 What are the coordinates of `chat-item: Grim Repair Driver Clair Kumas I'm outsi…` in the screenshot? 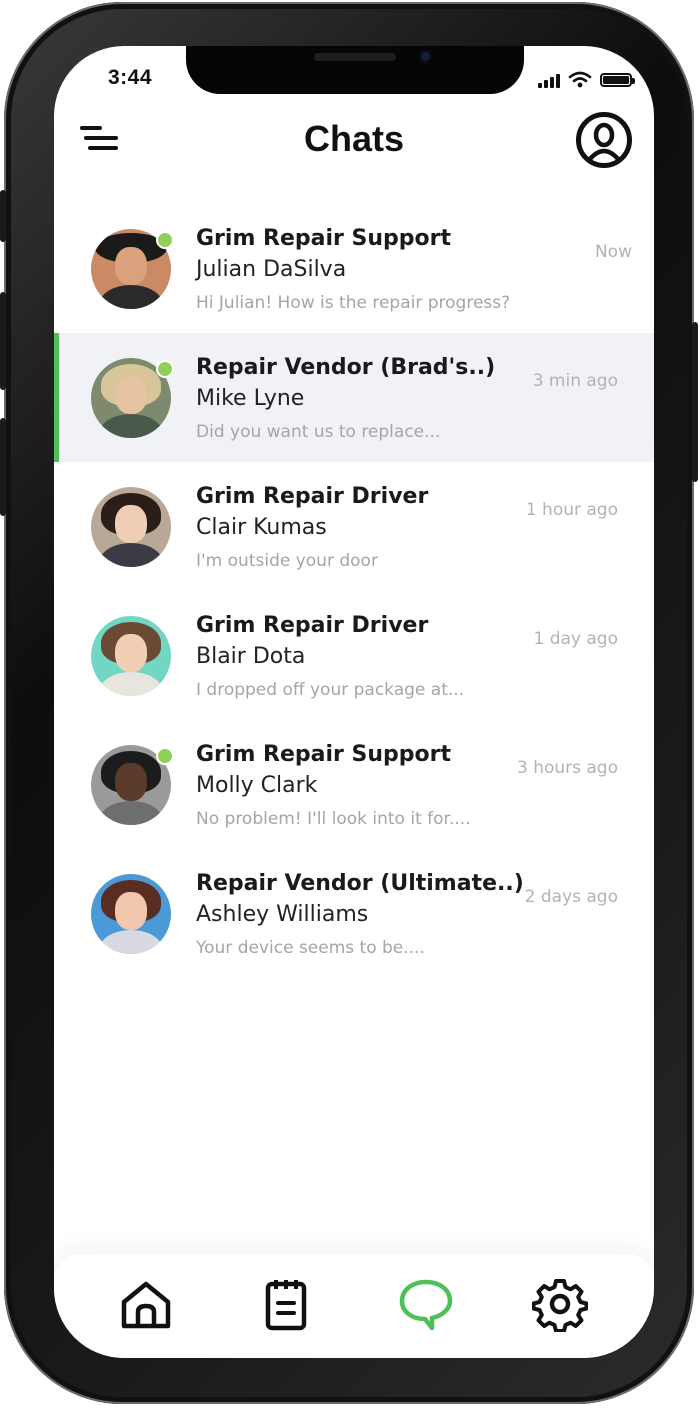 It's located at (354, 526).